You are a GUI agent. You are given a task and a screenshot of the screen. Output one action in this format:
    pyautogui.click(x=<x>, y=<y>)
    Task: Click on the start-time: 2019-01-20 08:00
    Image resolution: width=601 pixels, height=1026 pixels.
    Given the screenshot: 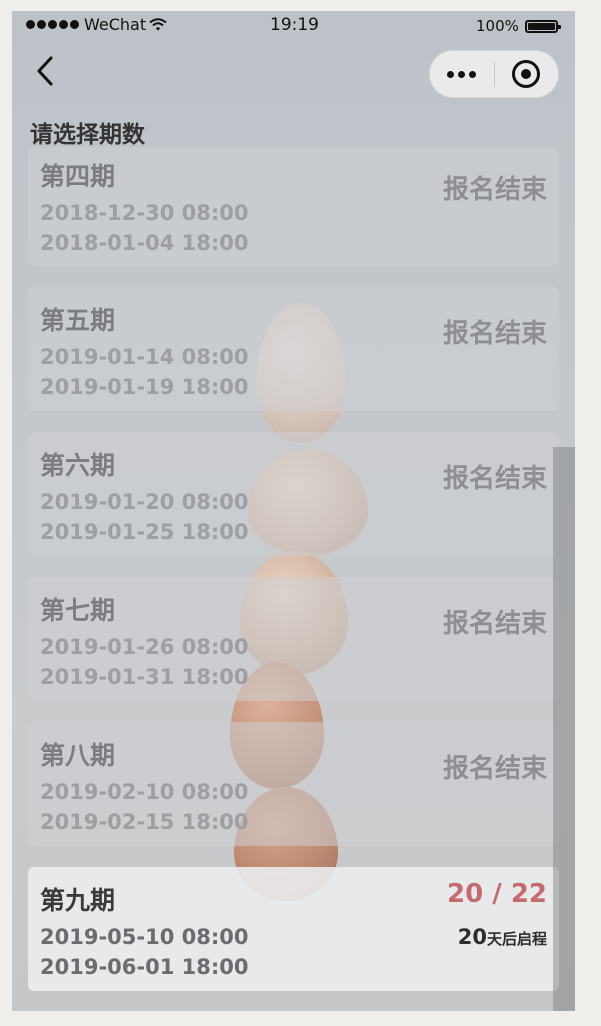 What is the action you would take?
    pyautogui.click(x=144, y=502)
    